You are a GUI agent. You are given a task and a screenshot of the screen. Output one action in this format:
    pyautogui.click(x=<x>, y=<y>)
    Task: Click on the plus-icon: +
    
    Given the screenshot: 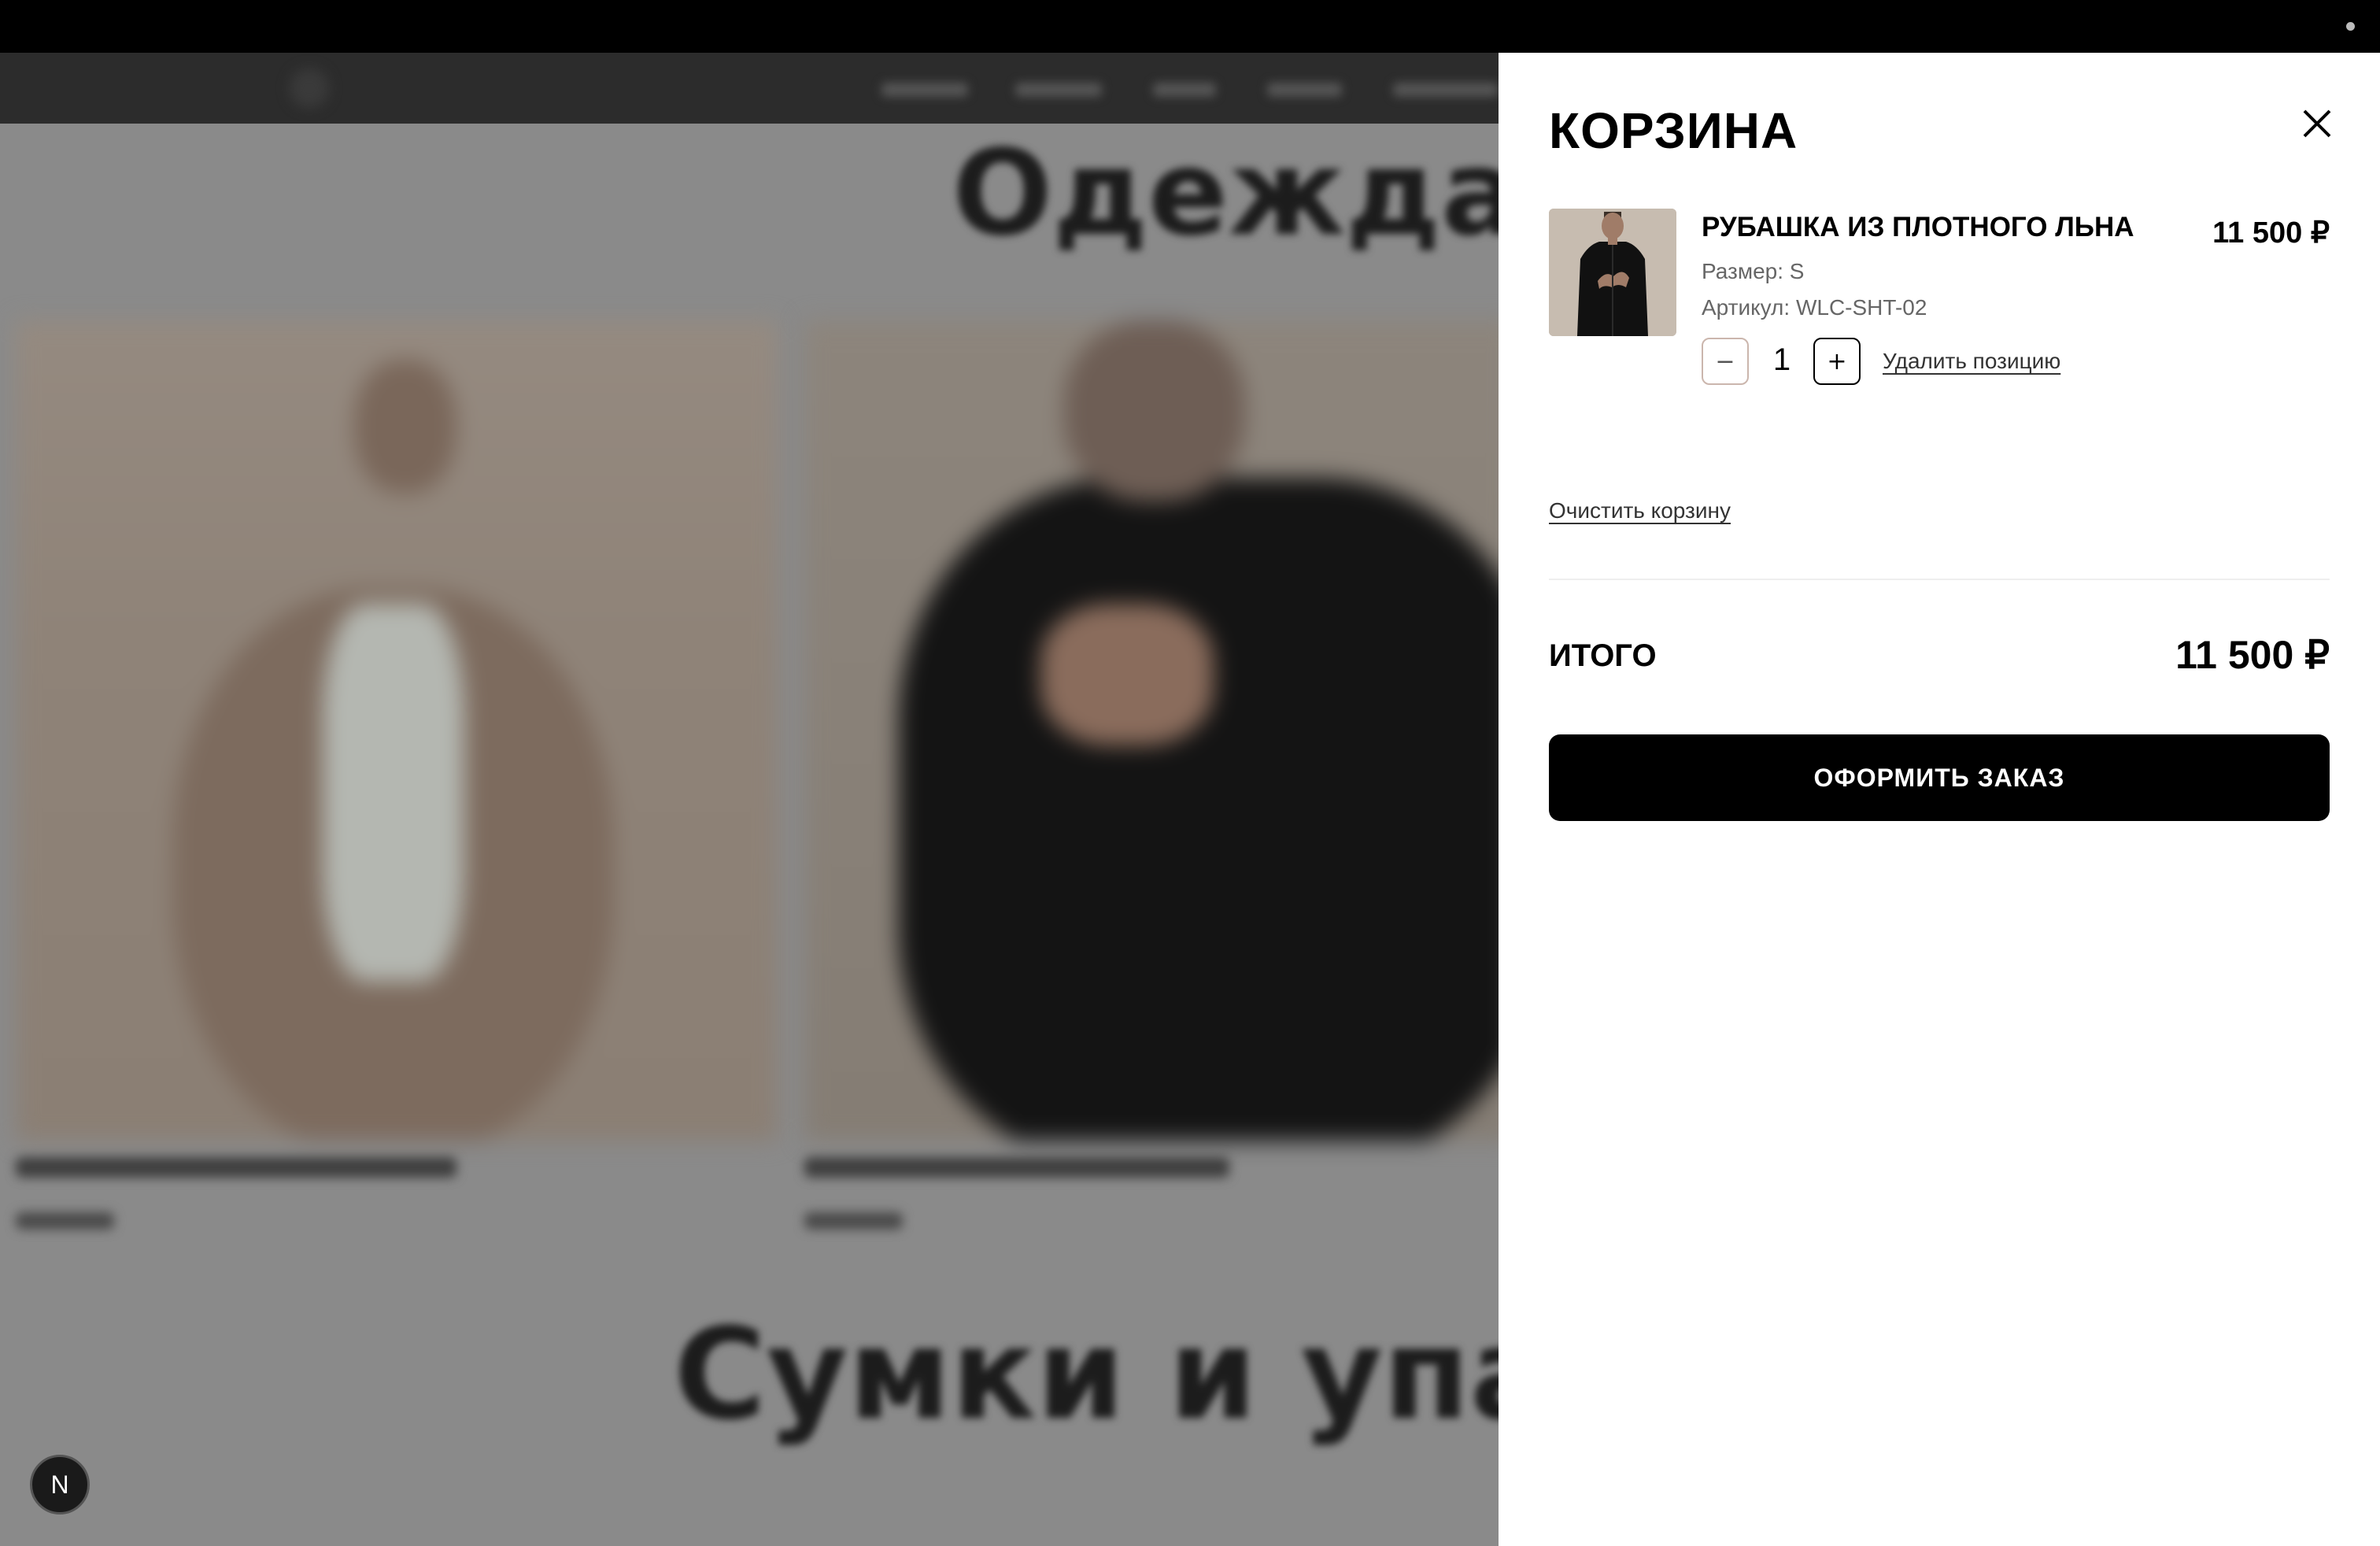 What is the action you would take?
    pyautogui.click(x=1837, y=361)
    